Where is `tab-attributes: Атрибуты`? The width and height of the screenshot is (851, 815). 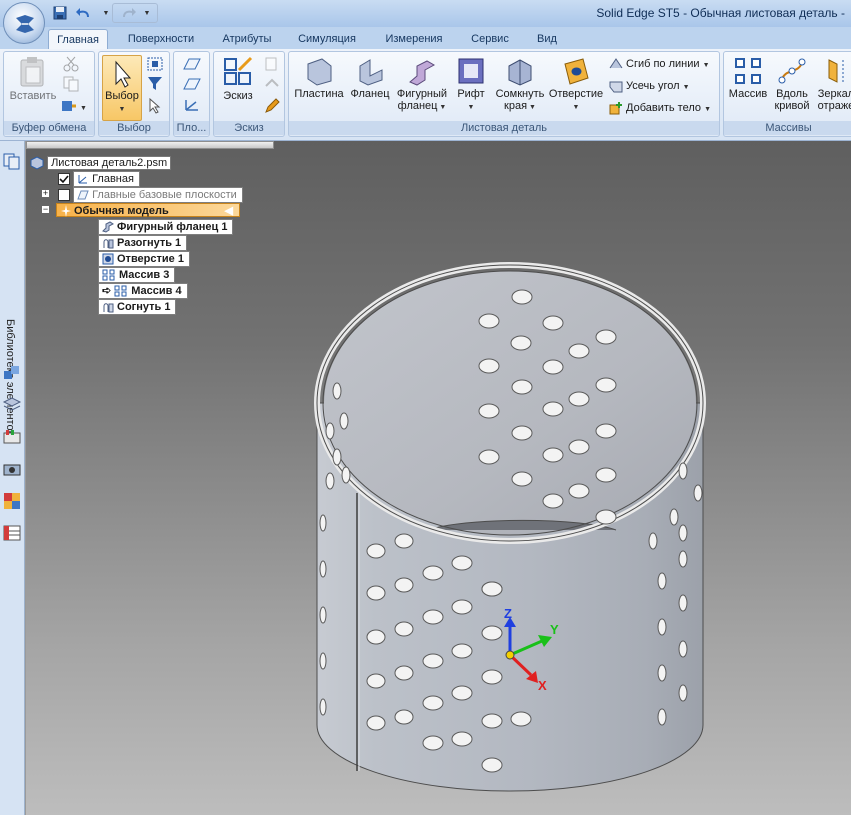
tab-attributes: Атрибуты is located at coordinates (247, 39).